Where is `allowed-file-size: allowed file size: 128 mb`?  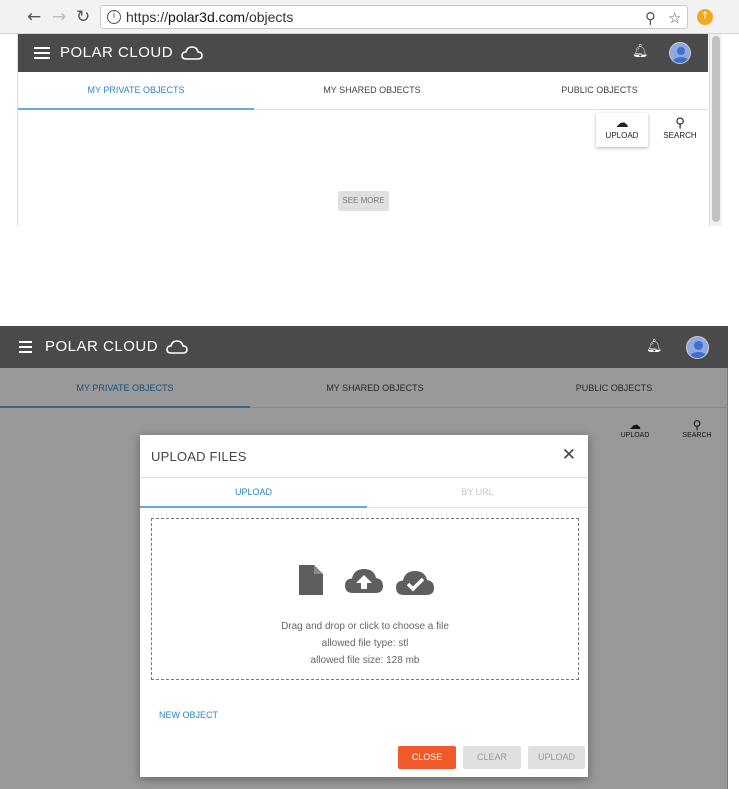 allowed-file-size: allowed file size: 128 mb is located at coordinates (365, 660).